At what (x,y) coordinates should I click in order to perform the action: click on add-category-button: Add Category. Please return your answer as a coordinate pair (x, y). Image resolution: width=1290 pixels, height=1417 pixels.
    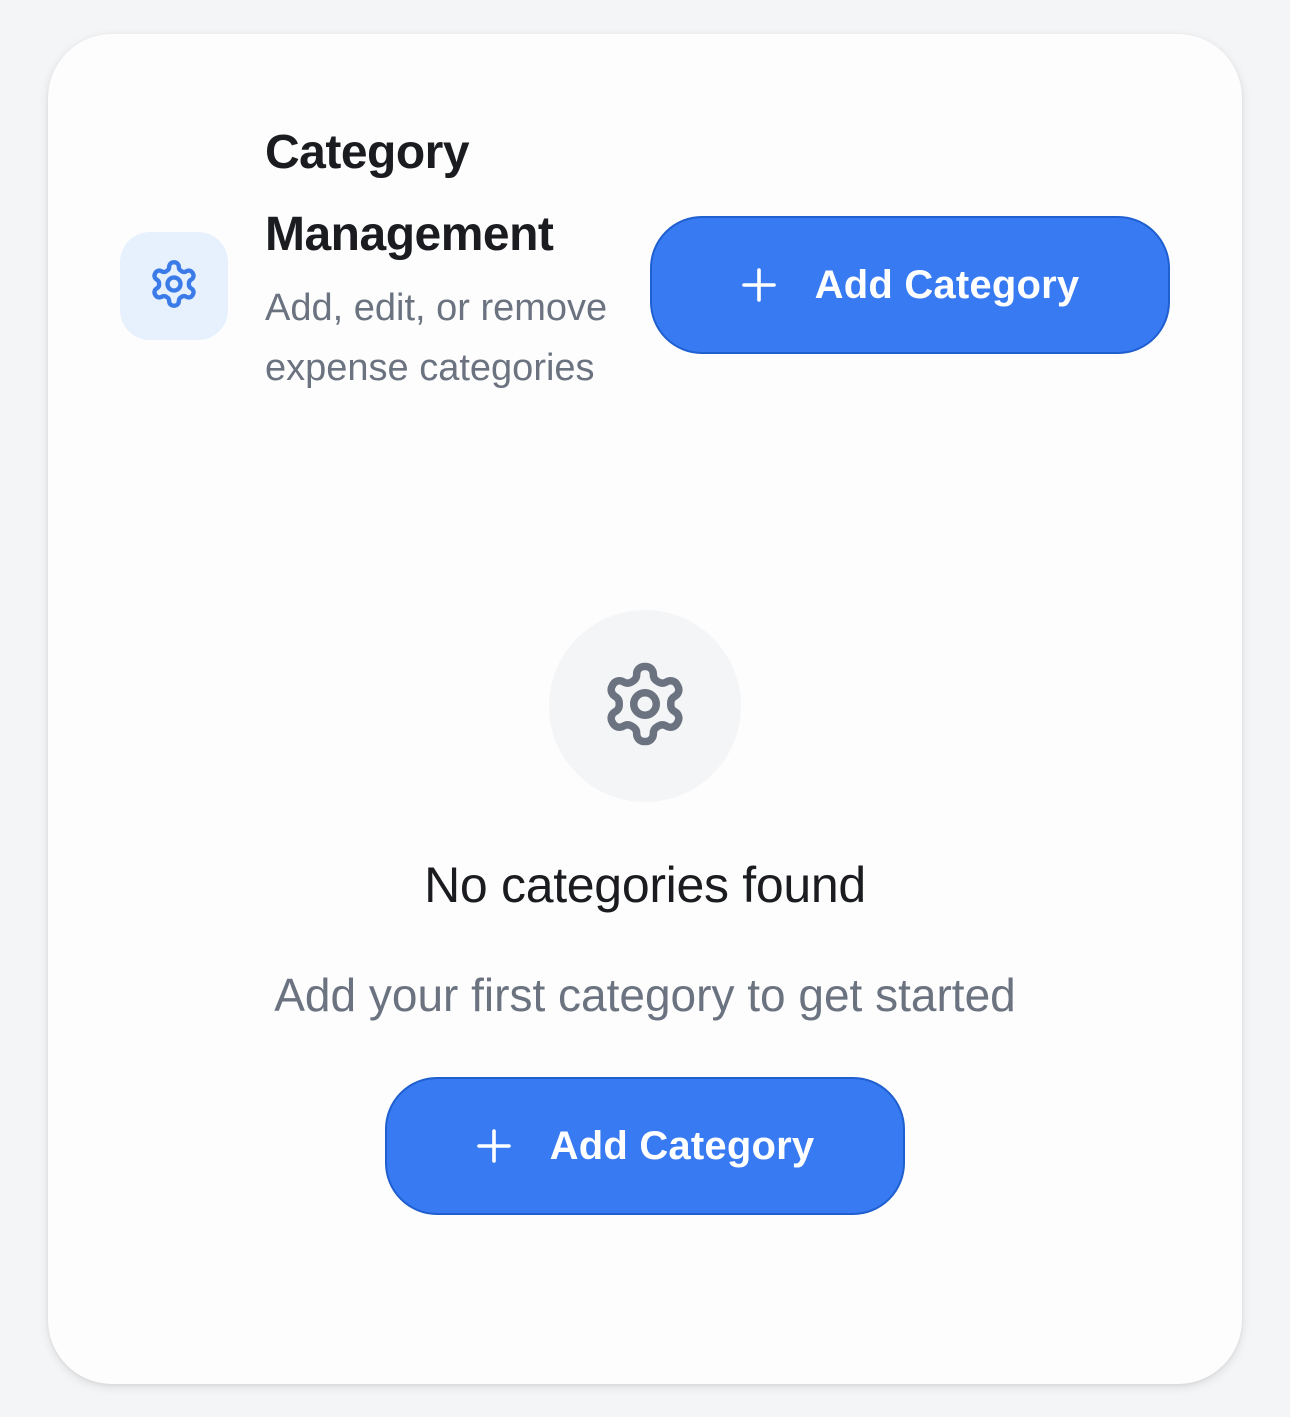
    Looking at the image, I should click on (910, 285).